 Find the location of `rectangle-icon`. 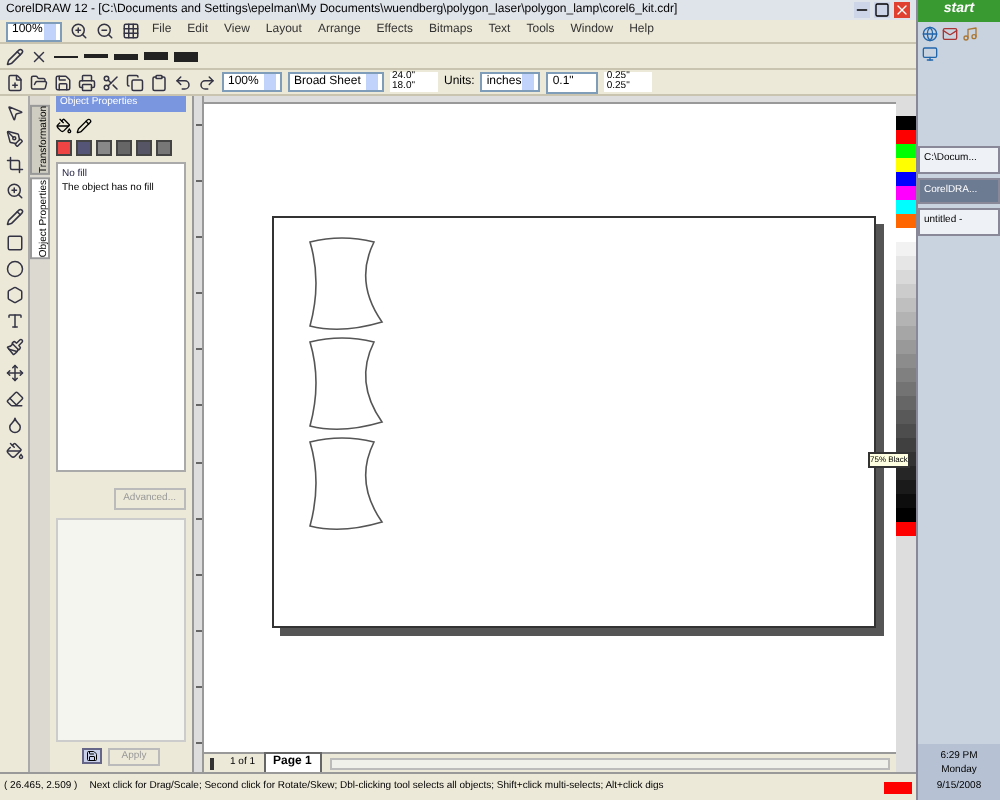

rectangle-icon is located at coordinates (14, 243).